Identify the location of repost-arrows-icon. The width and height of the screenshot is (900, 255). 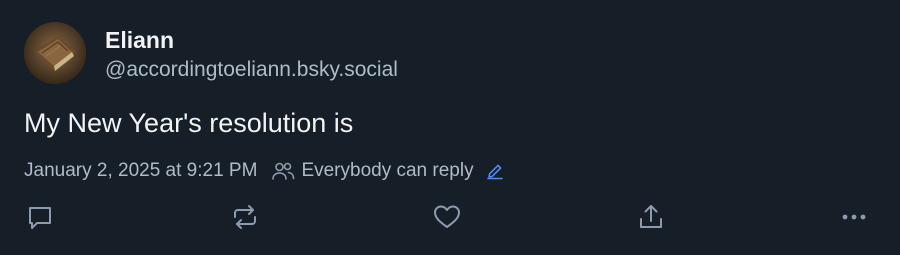
(245, 219).